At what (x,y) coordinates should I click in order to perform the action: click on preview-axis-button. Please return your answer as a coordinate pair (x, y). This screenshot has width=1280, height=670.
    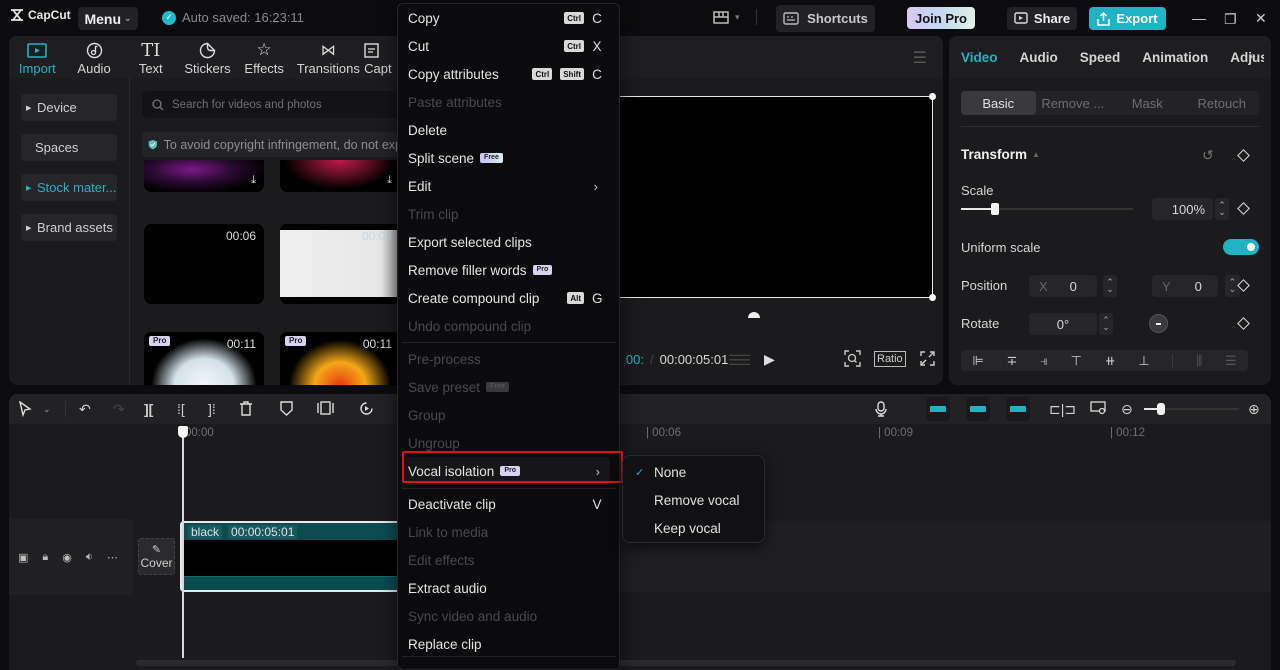
    Looking at the image, I should click on (1018, 409).